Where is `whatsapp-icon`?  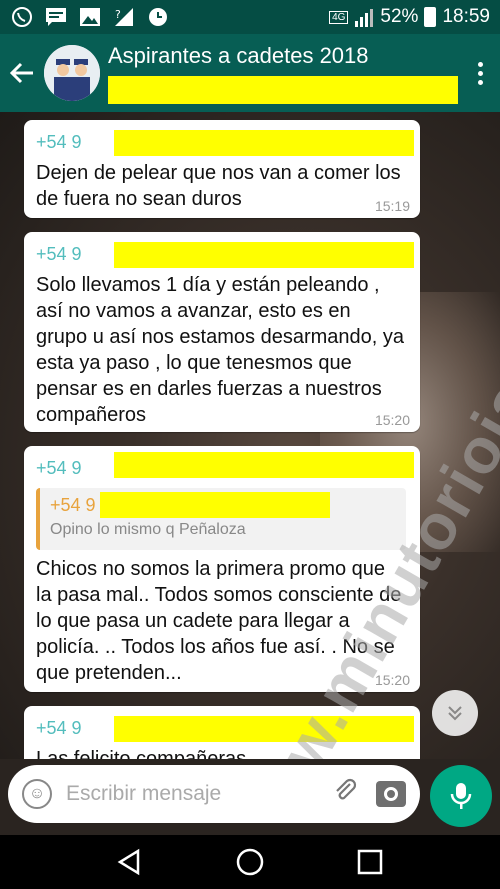 whatsapp-icon is located at coordinates (22, 17).